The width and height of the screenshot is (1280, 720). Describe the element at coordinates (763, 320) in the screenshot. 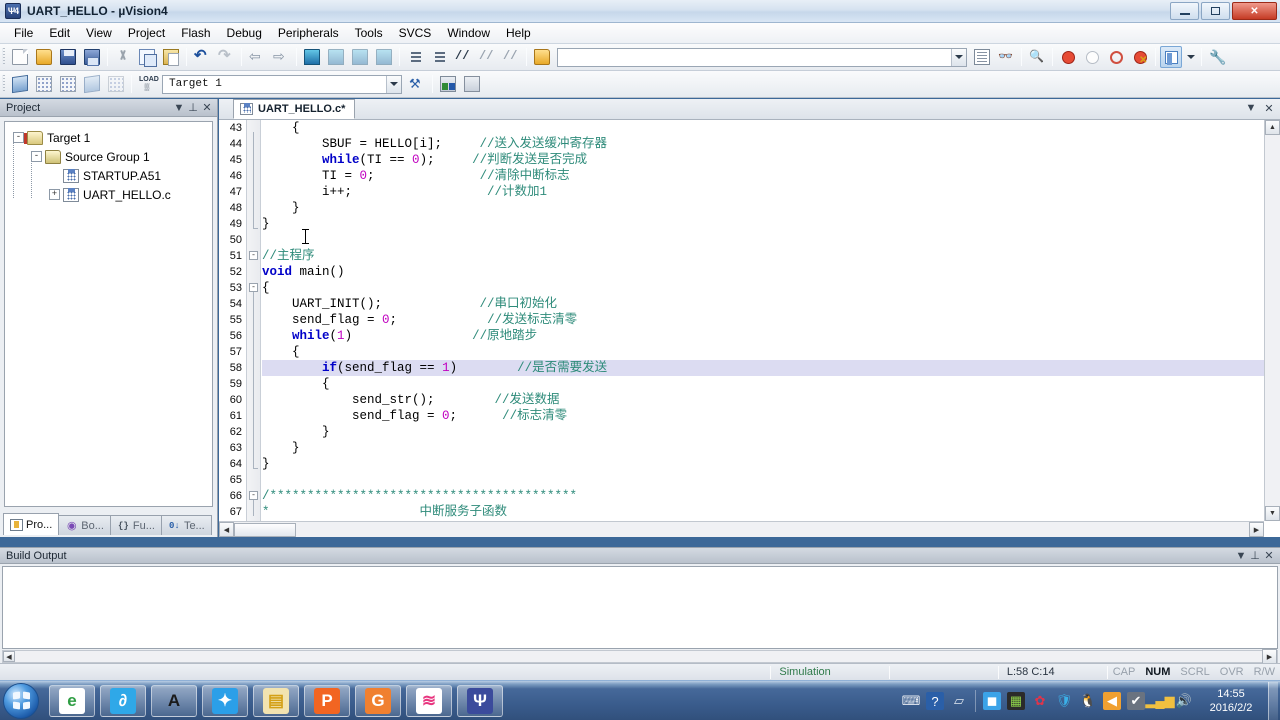

I see `code-line: send_flag = 0; //发送标志清零` at that location.